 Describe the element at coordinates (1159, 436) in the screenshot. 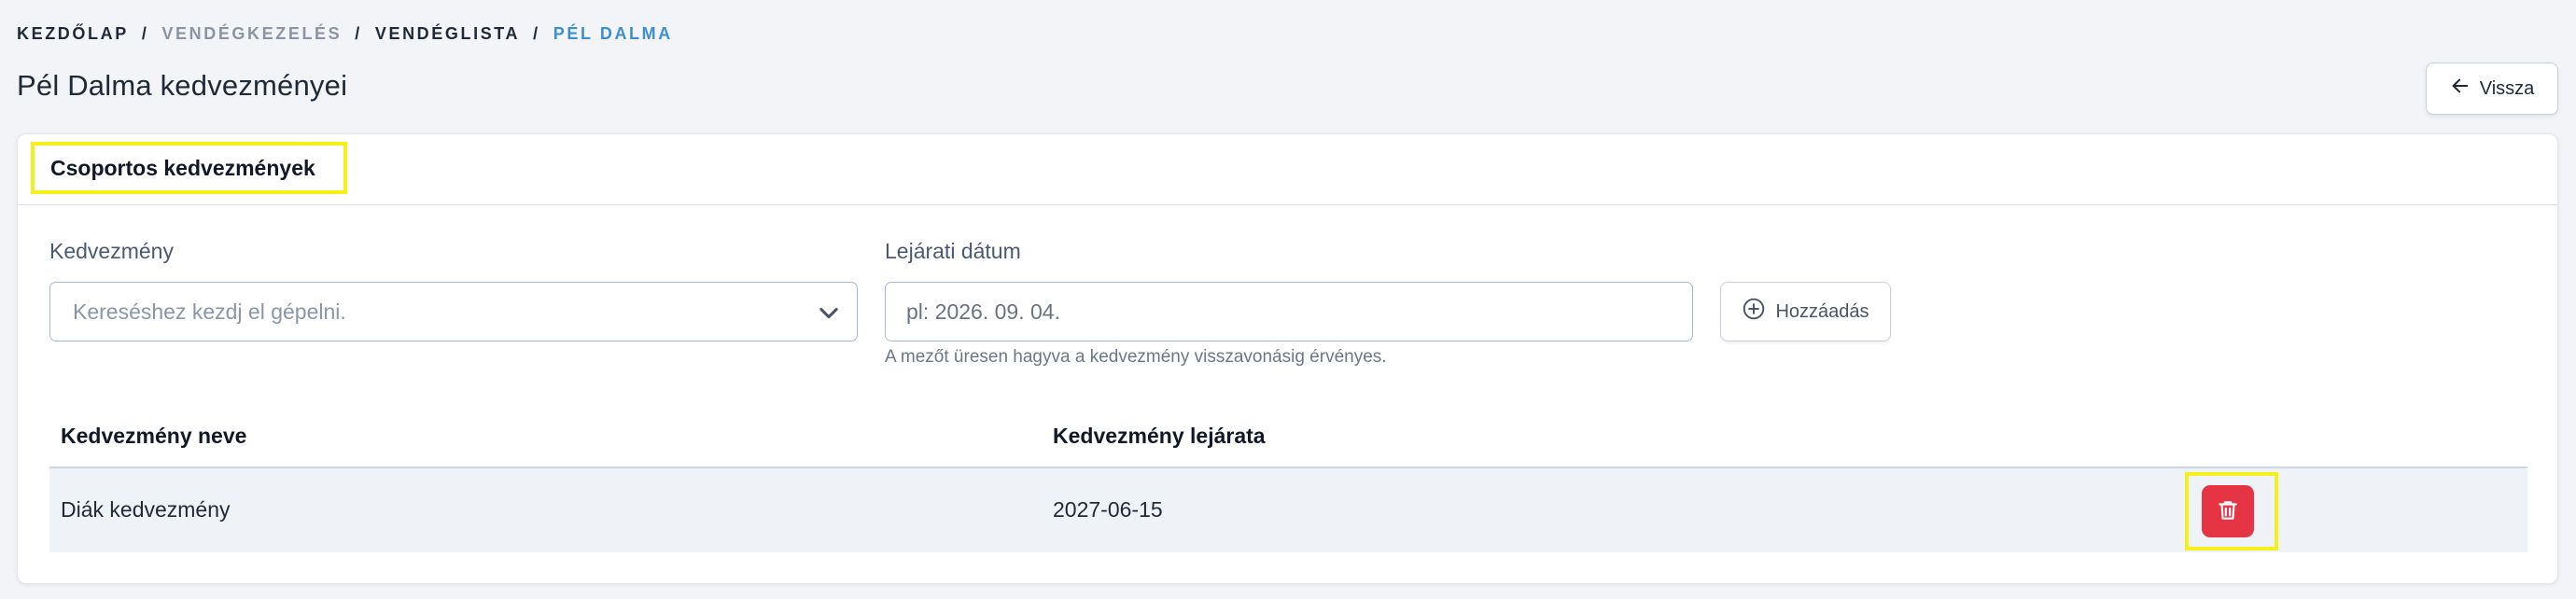

I see `column-header-expiry: Kedvezmény lejárata` at that location.